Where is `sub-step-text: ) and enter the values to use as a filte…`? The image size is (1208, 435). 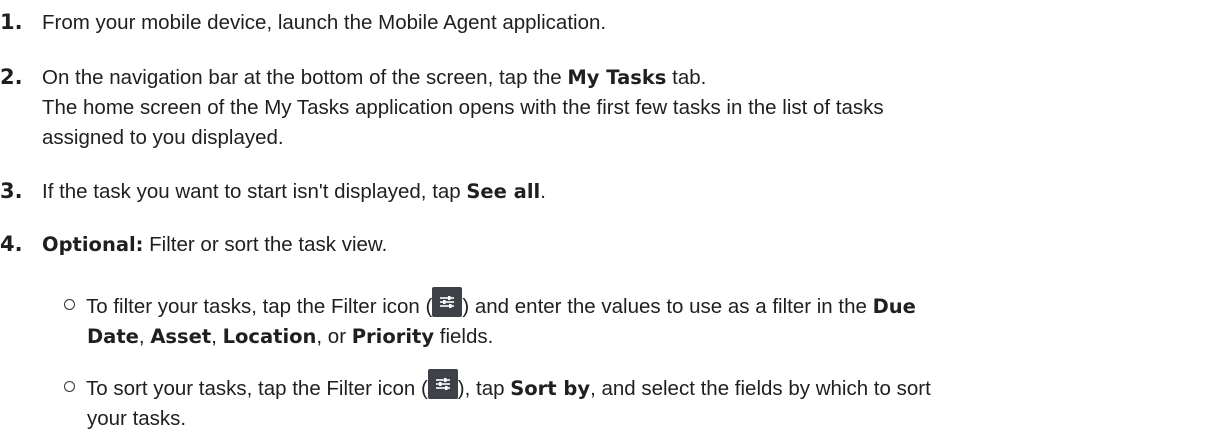 sub-step-text: ) and enter the values to use as a filte… is located at coordinates (667, 306).